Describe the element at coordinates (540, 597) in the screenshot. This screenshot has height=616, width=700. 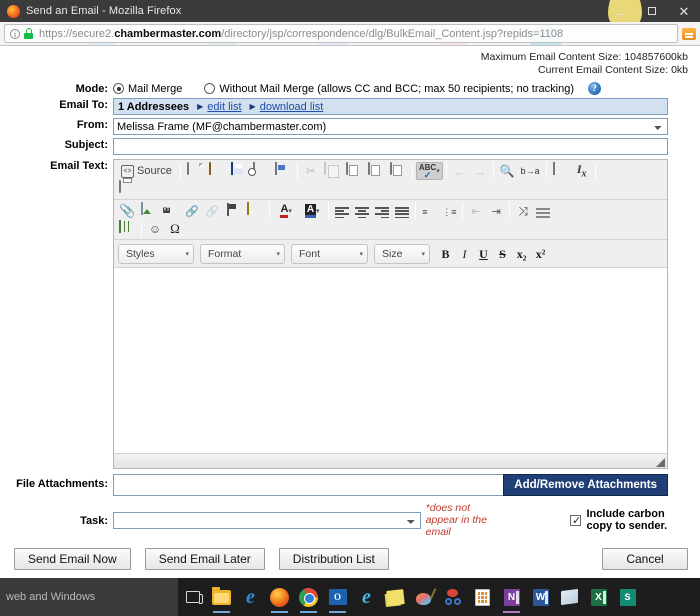
I see `word-button: W` at that location.